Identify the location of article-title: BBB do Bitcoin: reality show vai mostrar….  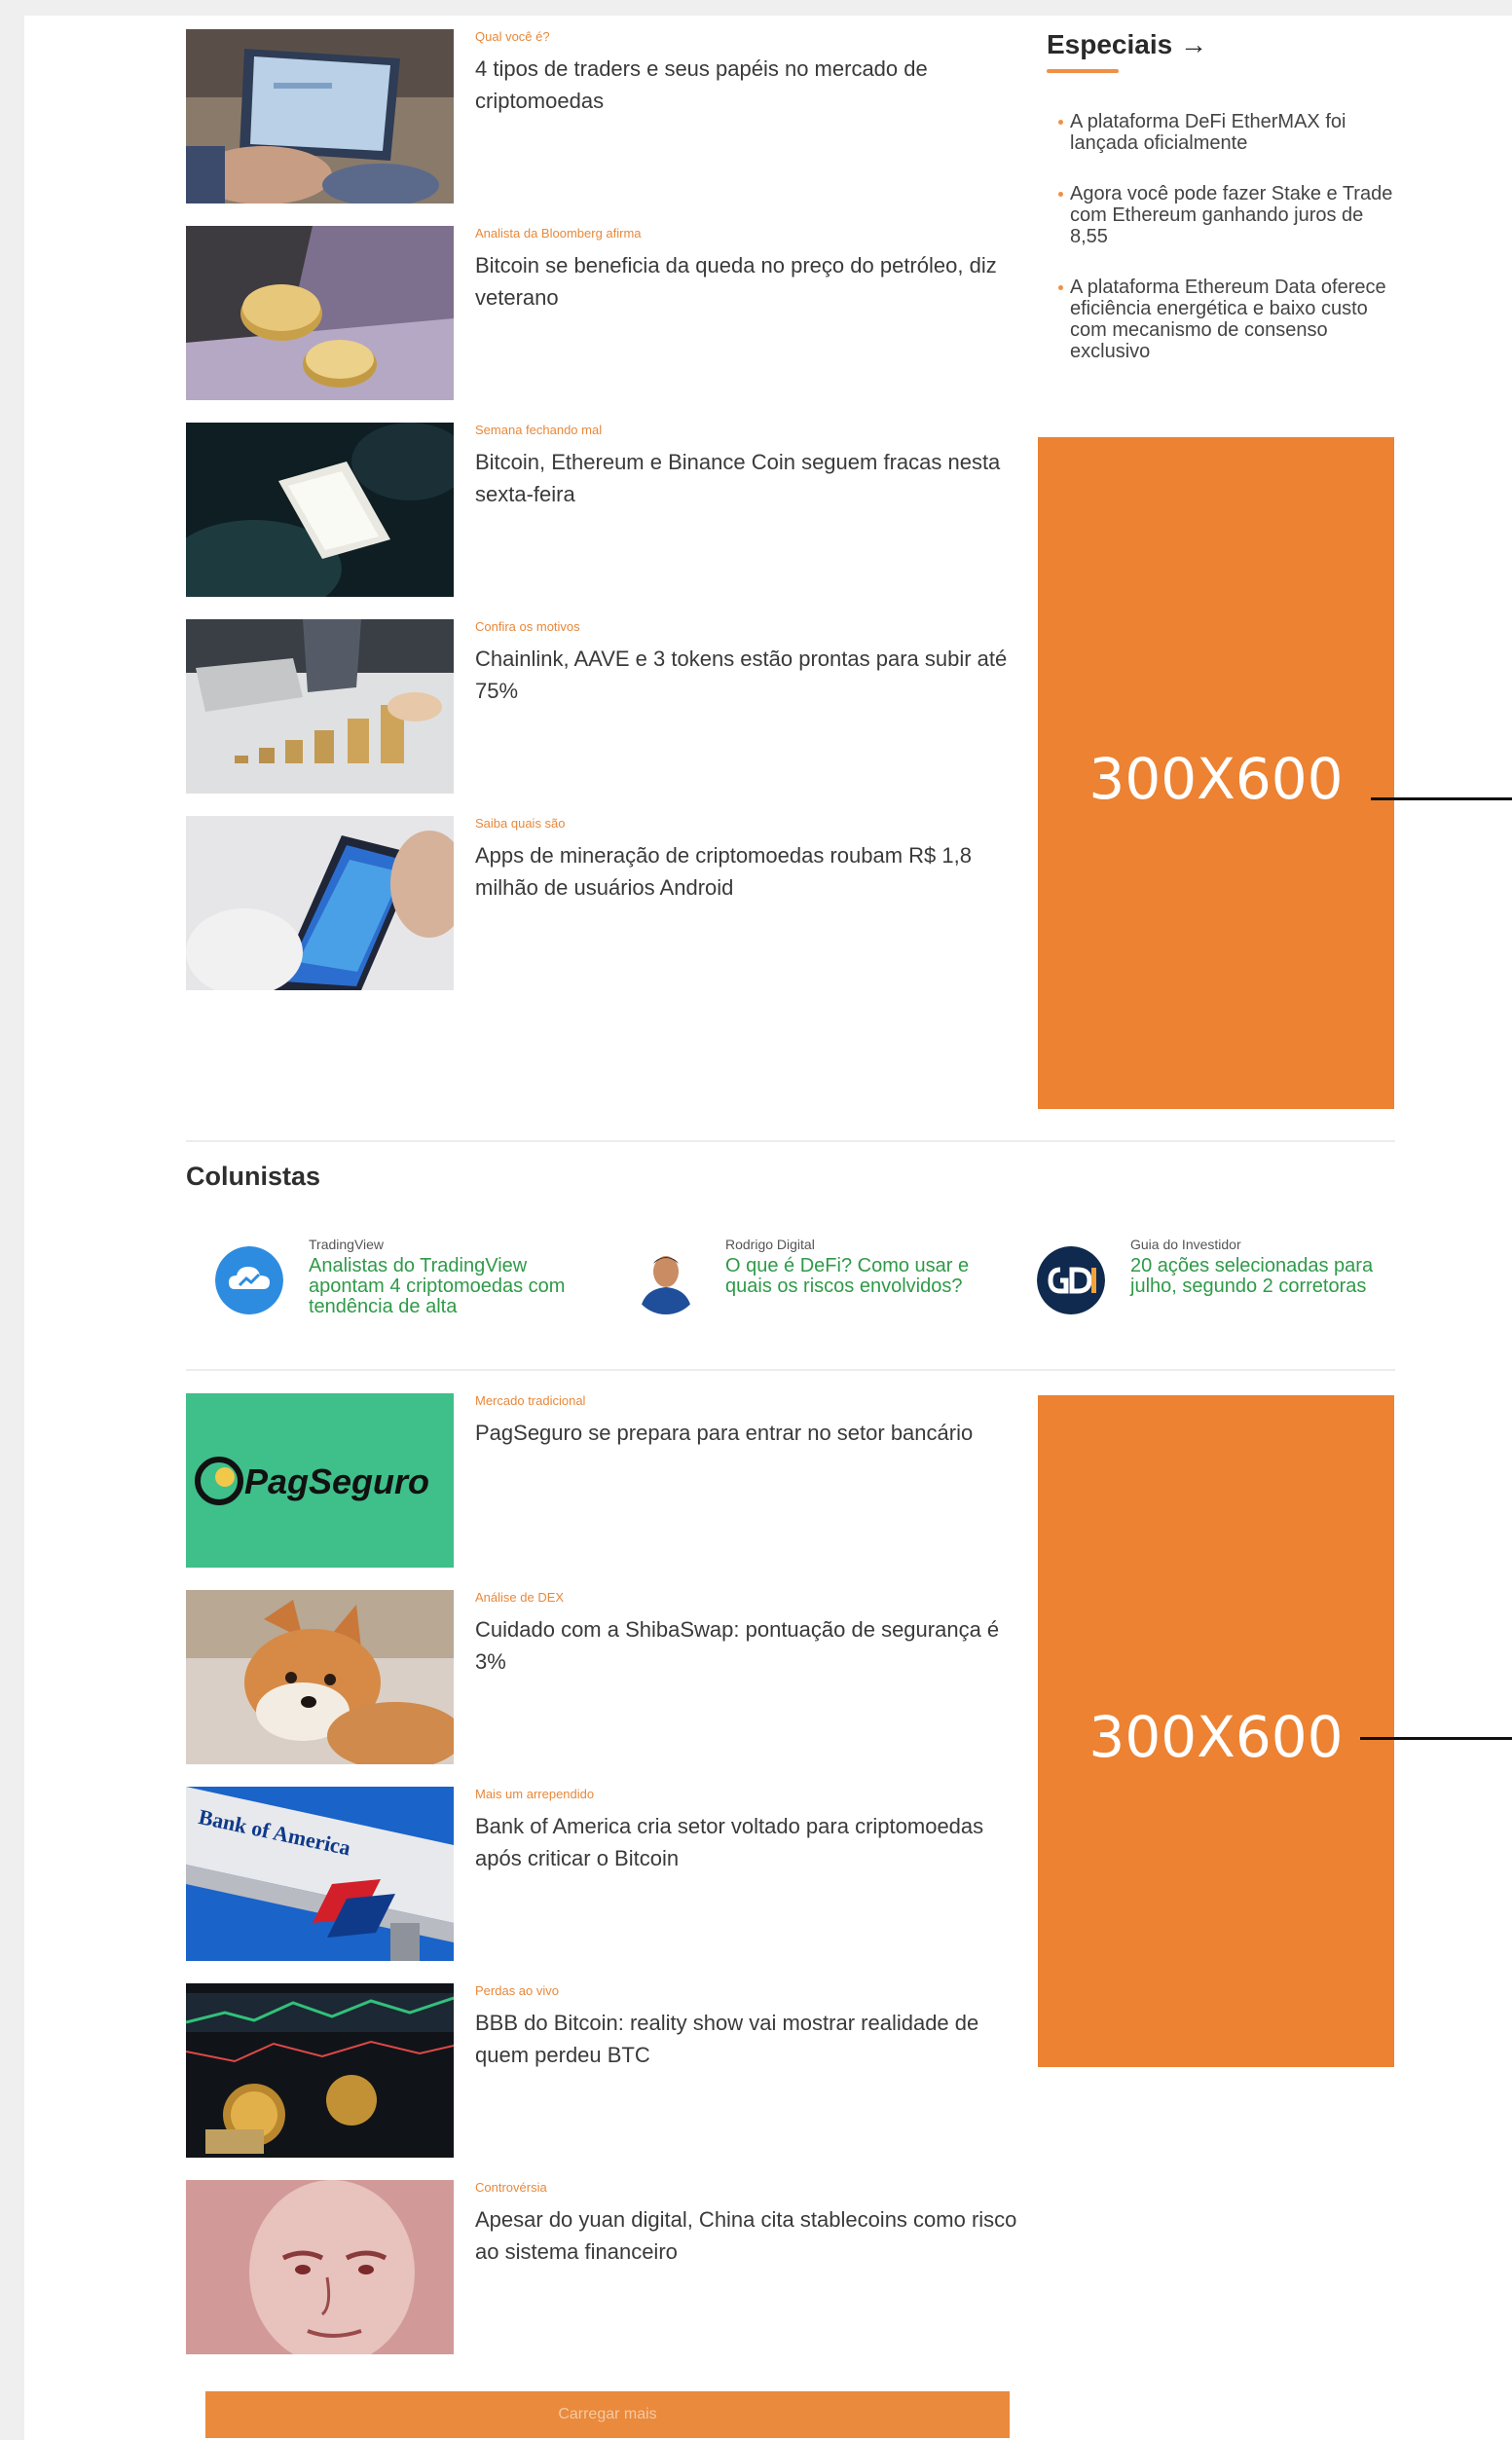
(747, 2039).